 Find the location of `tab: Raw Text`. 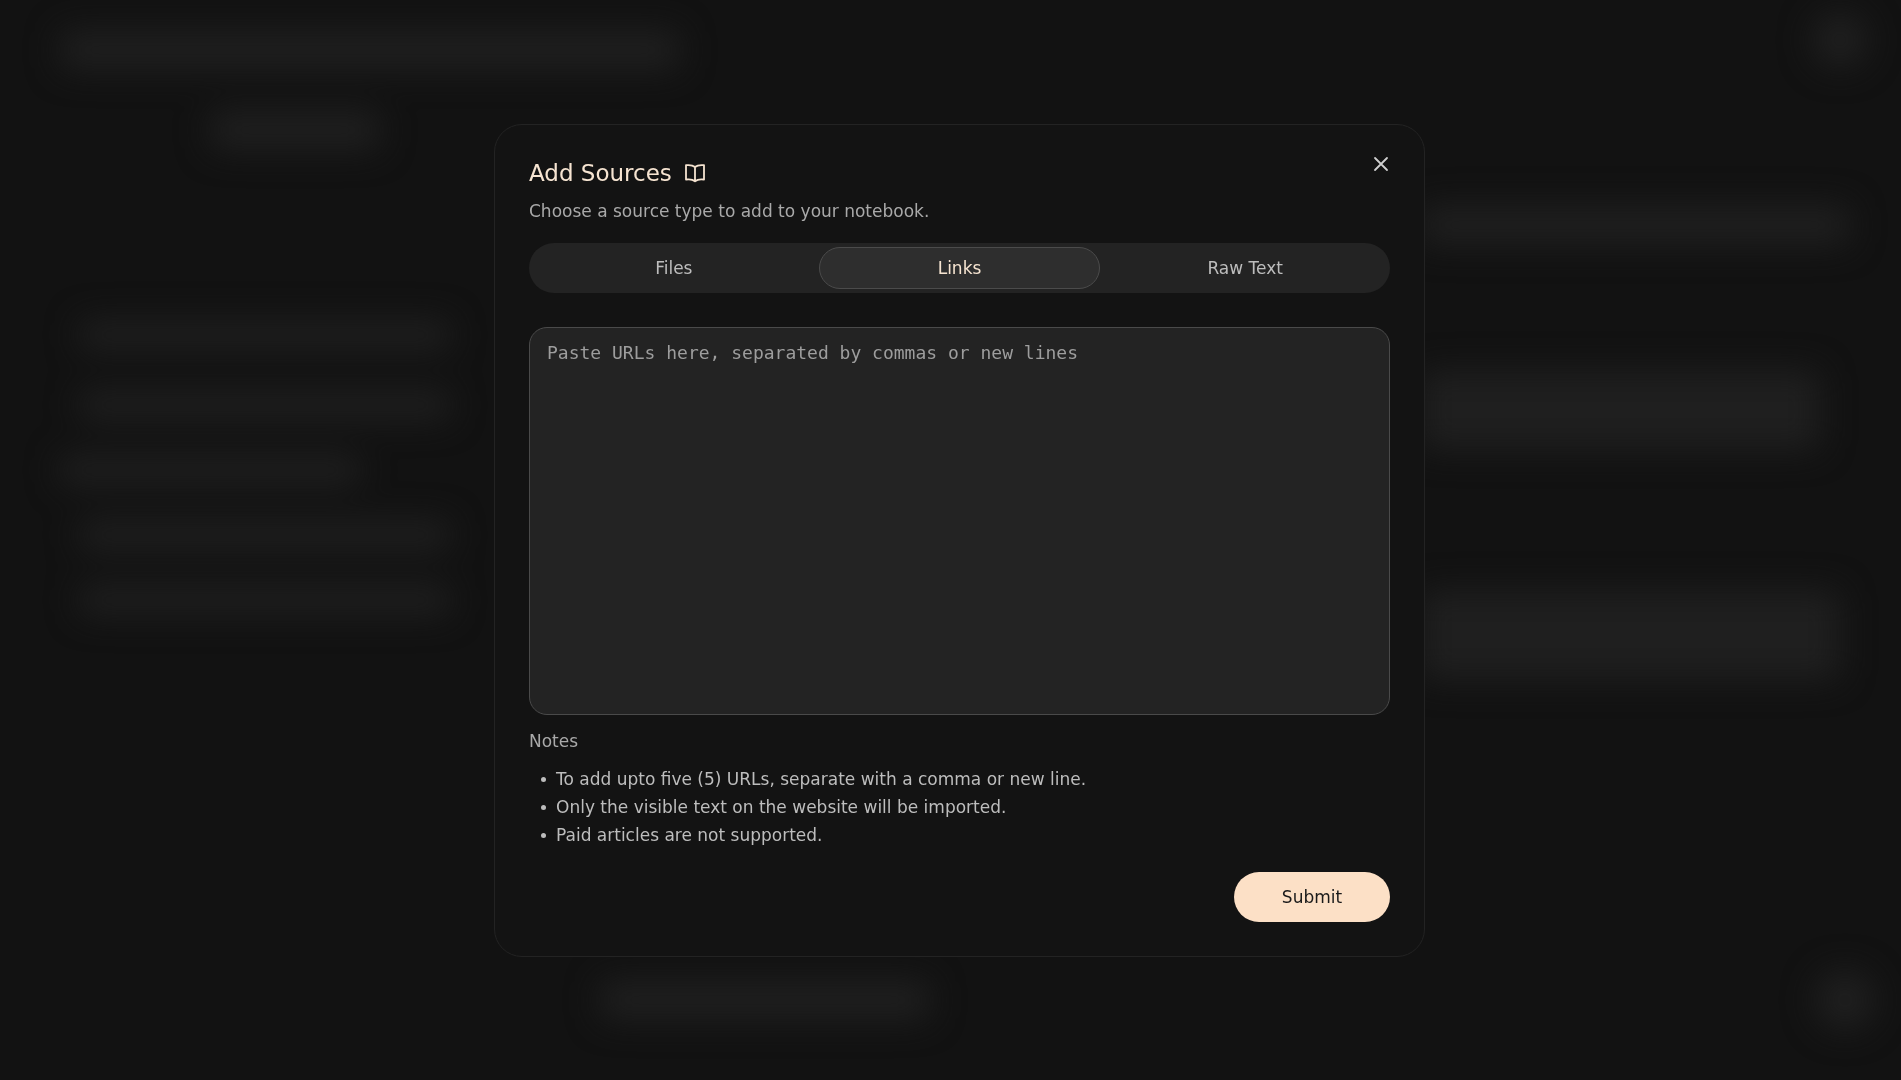

tab: Raw Text is located at coordinates (1245, 268).